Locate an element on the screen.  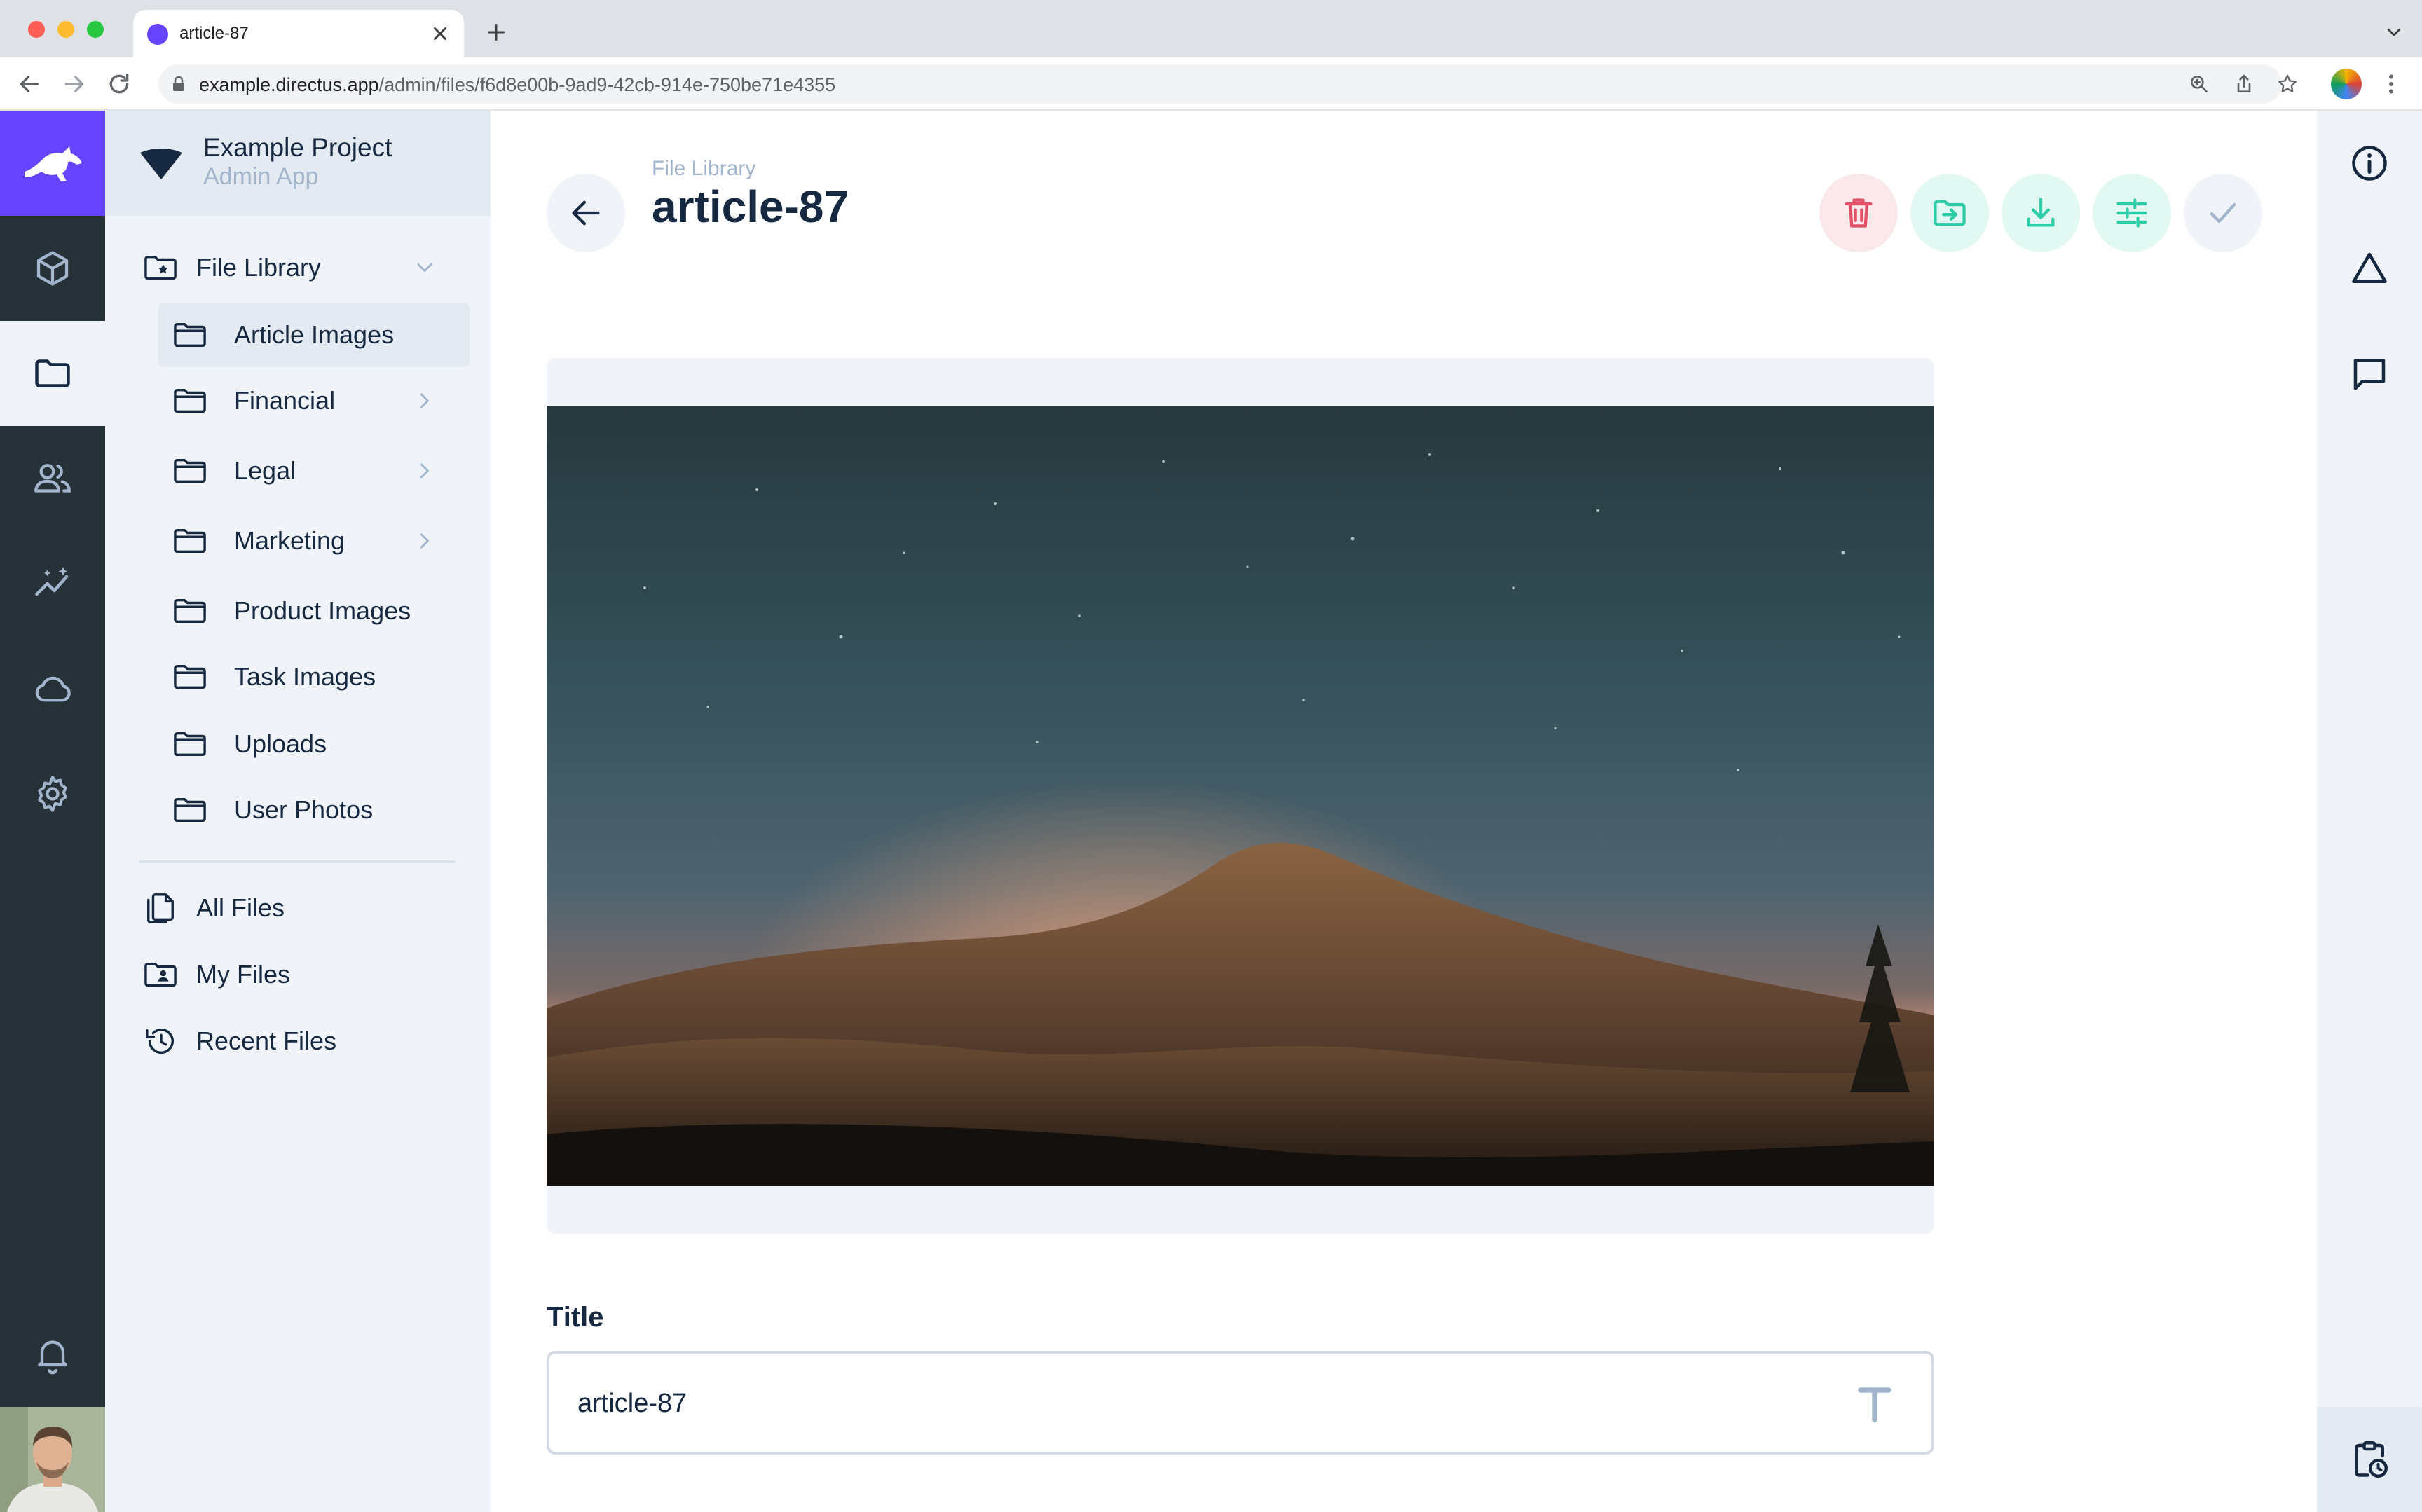
window-close-button is located at coordinates (36, 29).